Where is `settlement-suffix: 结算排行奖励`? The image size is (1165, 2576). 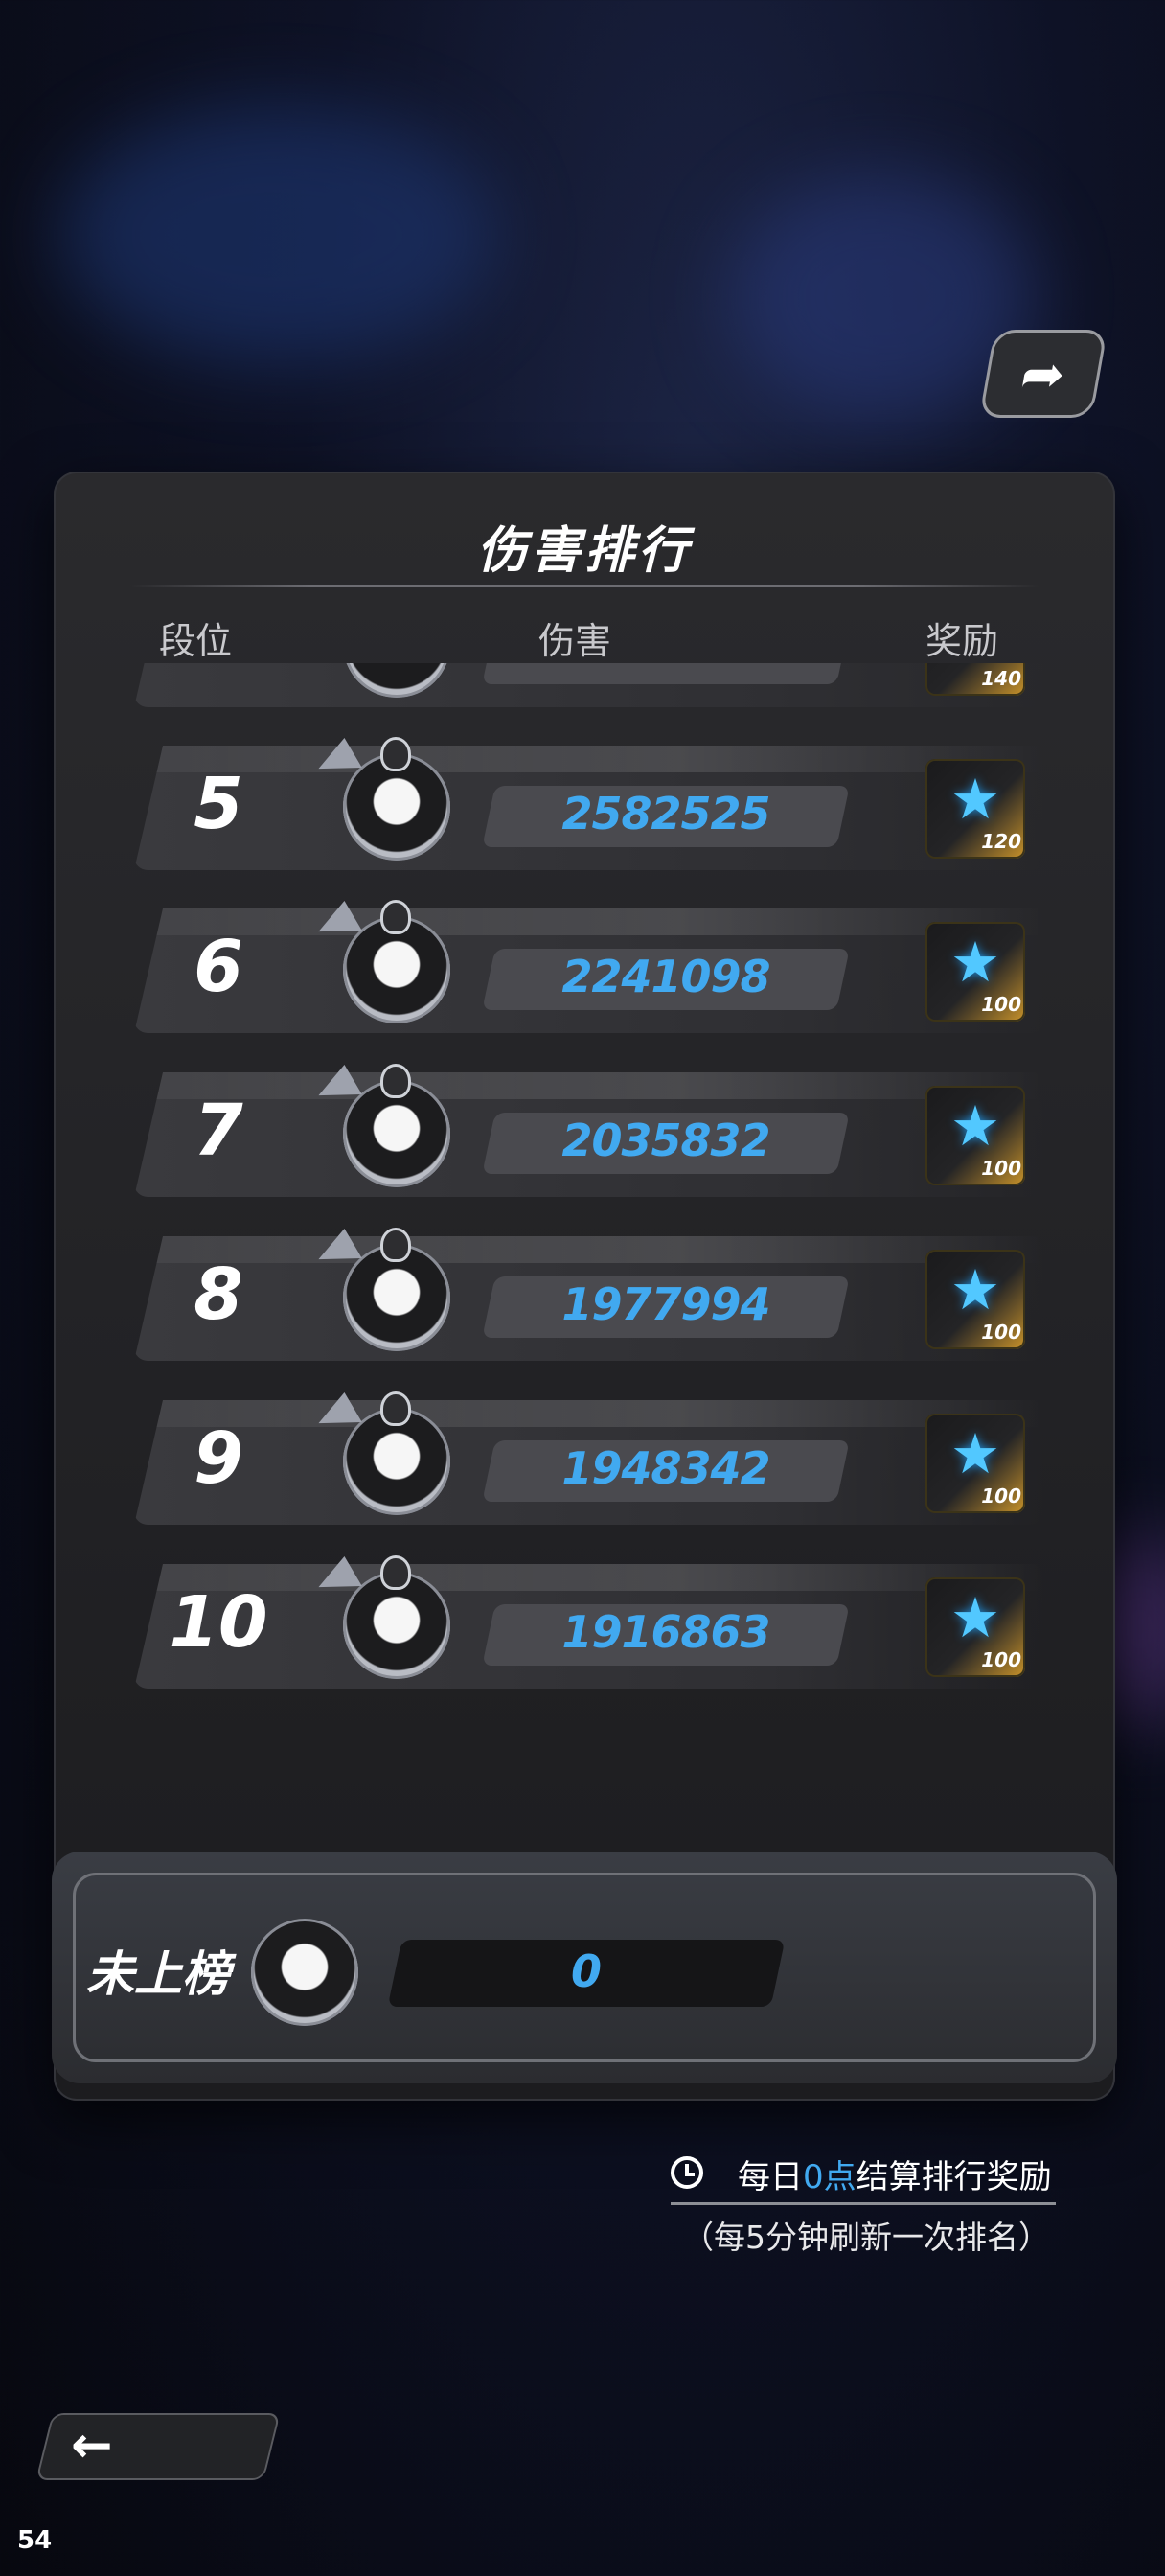 settlement-suffix: 结算排行奖励 is located at coordinates (954, 2177).